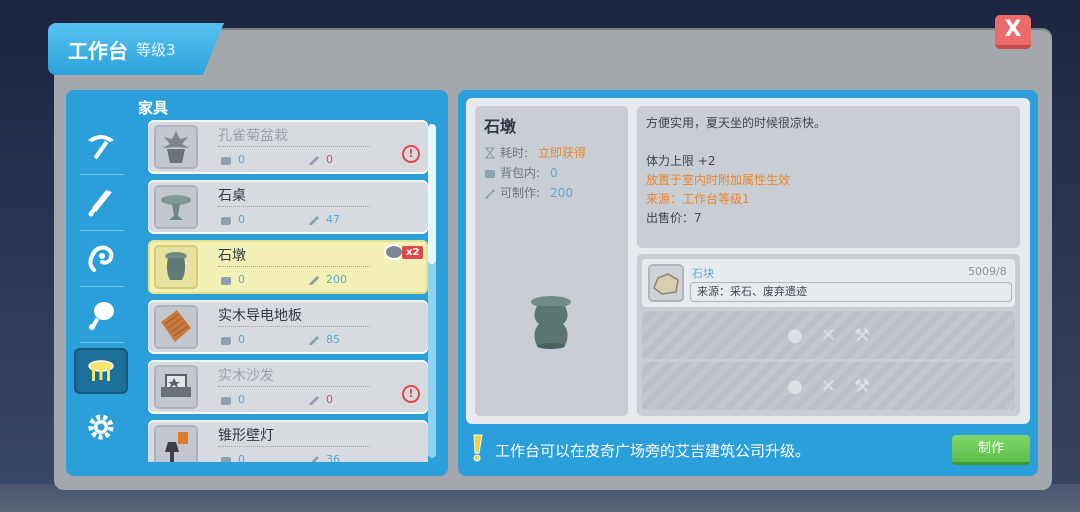  What do you see at coordinates (411, 394) in the screenshot?
I see `warning-icon: !` at bounding box center [411, 394].